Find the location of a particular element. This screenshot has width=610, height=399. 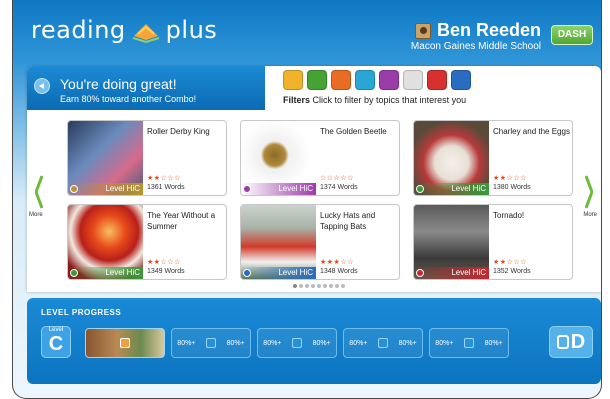

book-logo-icon is located at coordinates (145, 34).